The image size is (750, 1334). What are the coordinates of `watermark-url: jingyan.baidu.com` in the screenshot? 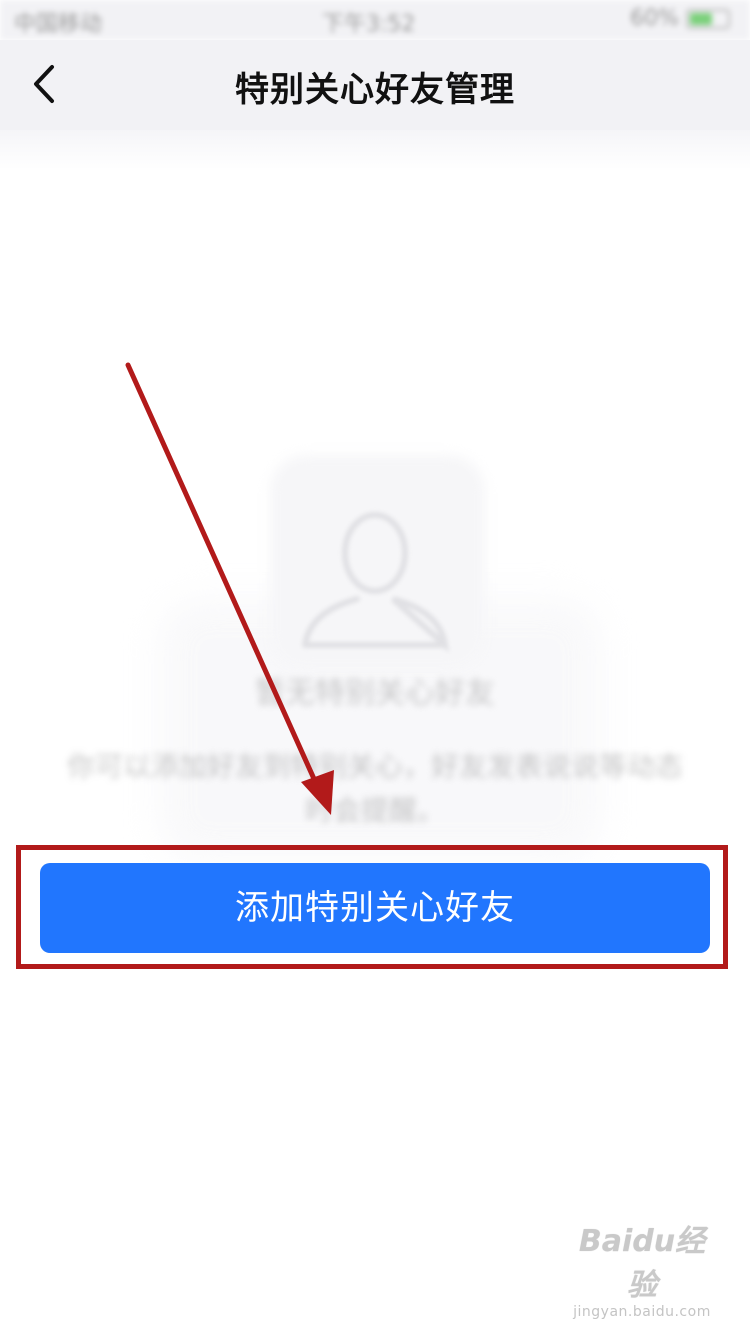 It's located at (642, 1312).